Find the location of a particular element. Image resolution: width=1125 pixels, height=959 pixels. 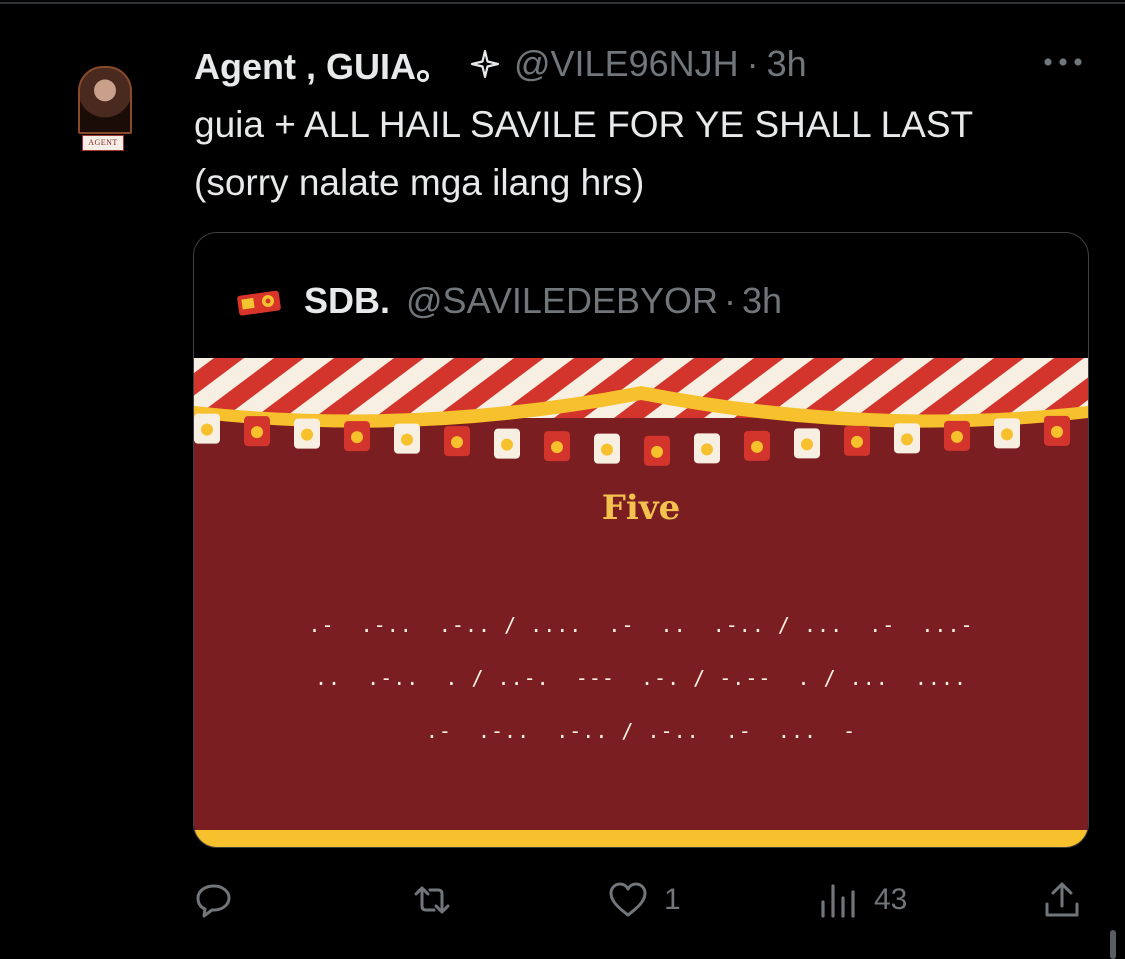

reply-icon is located at coordinates (213, 901).